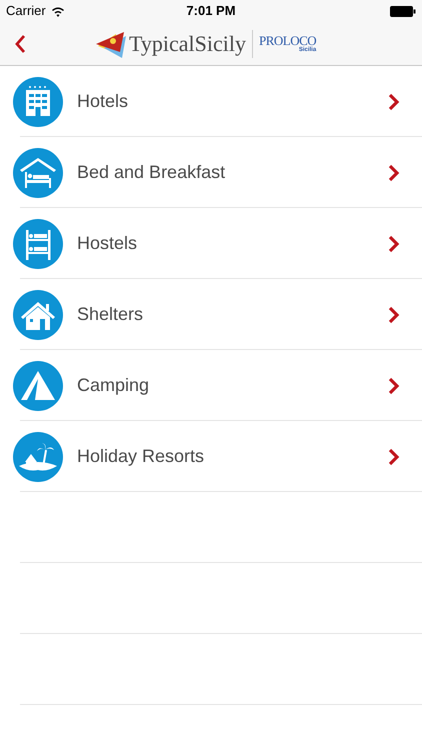 The image size is (422, 750). Describe the element at coordinates (110, 314) in the screenshot. I see `item-label: Shelters` at that location.